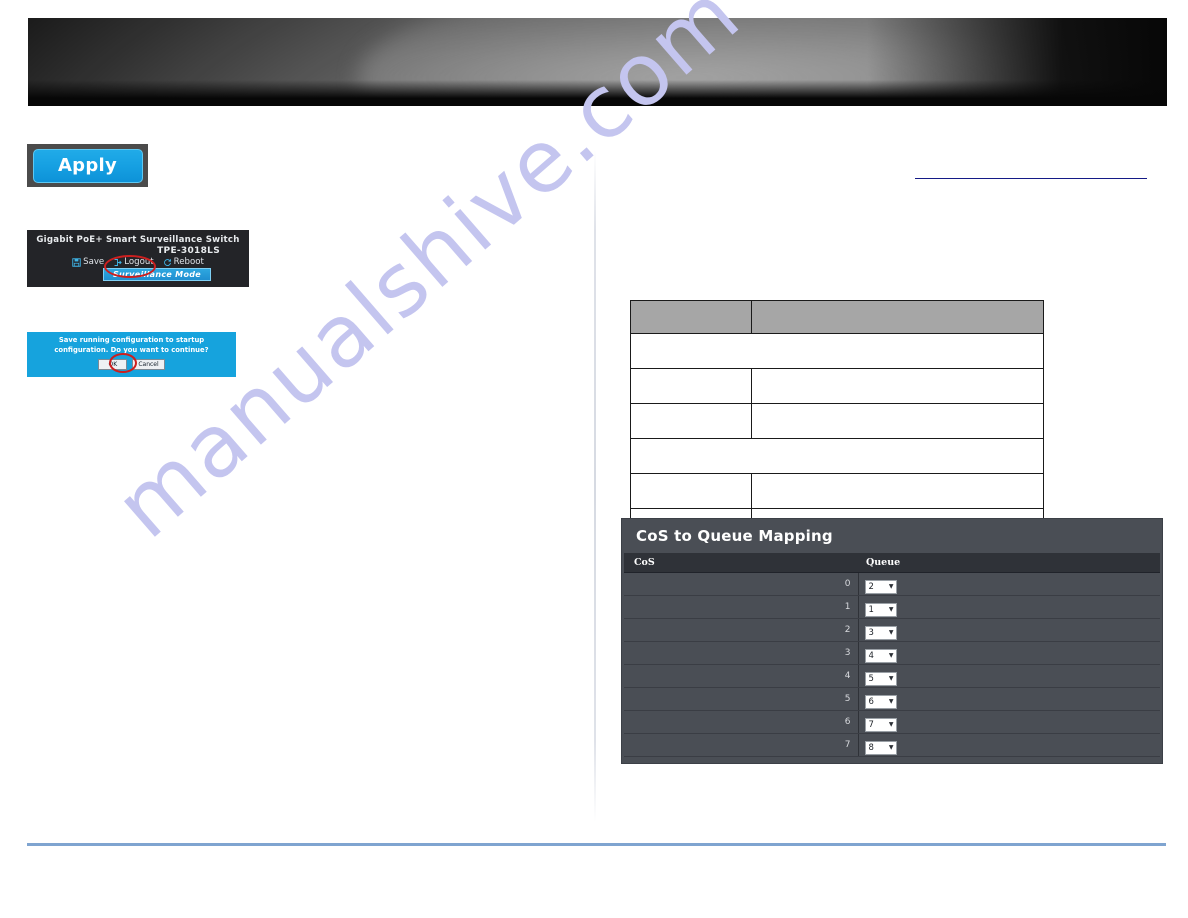  What do you see at coordinates (871, 702) in the screenshot?
I see `queue-select-value: 6` at bounding box center [871, 702].